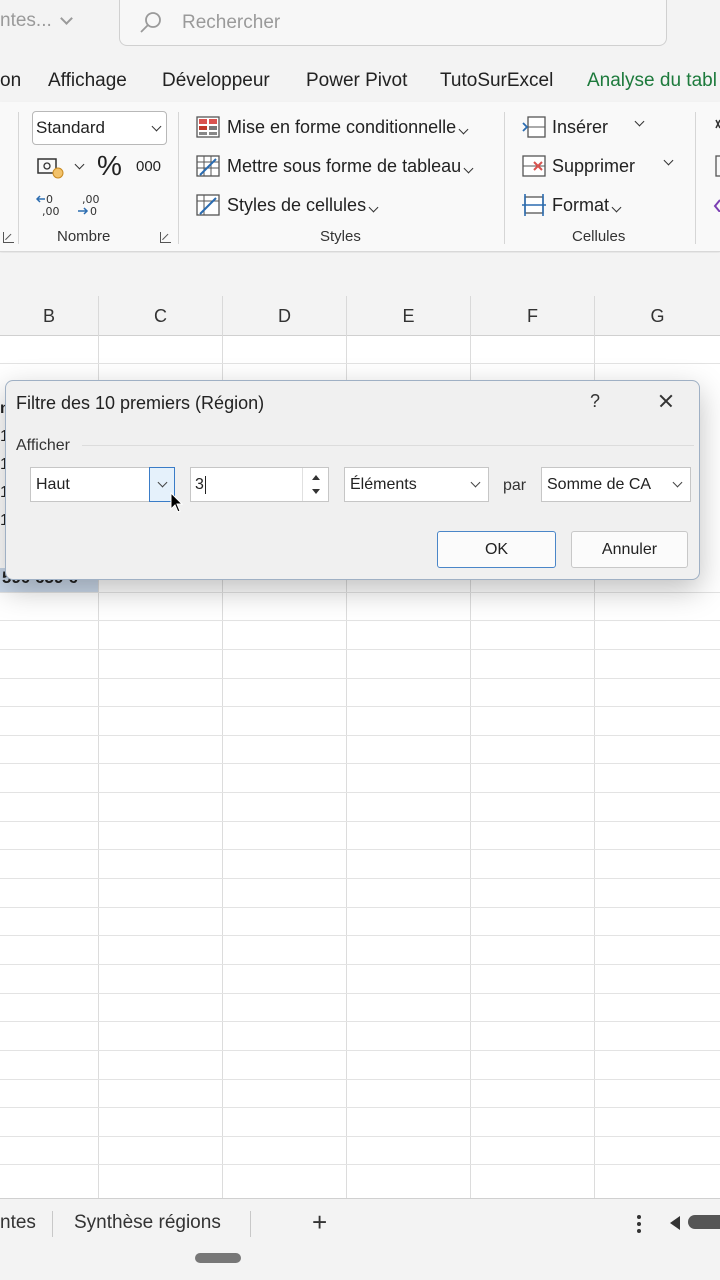  I want to click on ok-button: OK, so click(496, 549).